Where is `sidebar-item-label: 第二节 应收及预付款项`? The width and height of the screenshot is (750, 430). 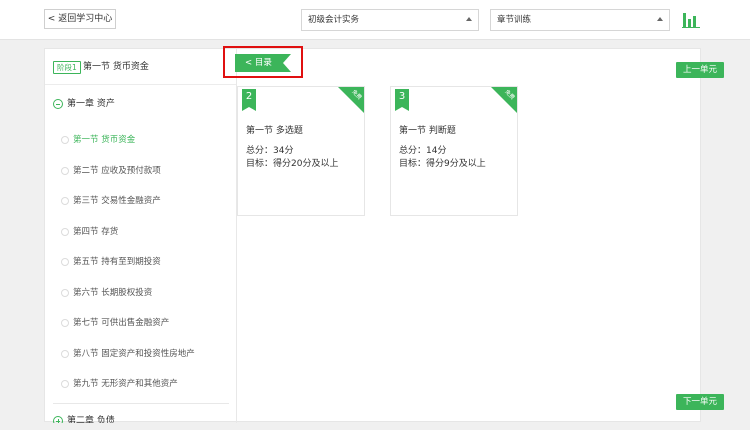
sidebar-item-label: 第二节 应收及预付款项 is located at coordinates (117, 171).